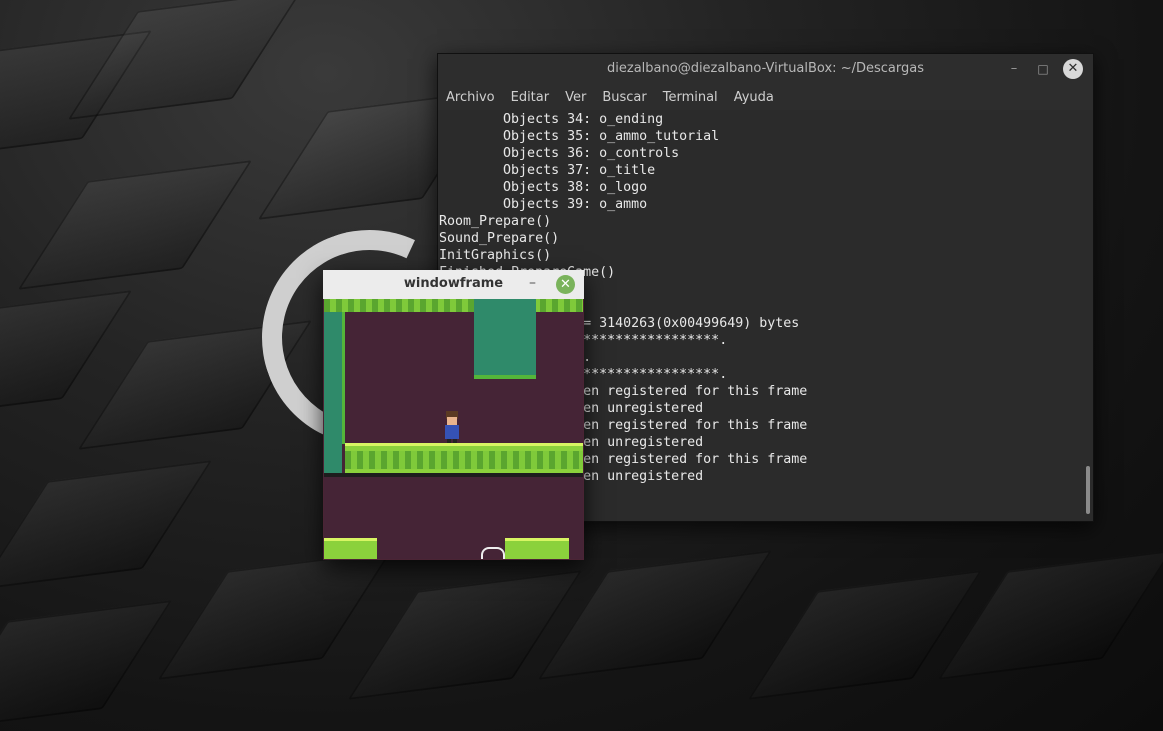 This screenshot has width=1163, height=731. I want to click on game-title: windowframe, so click(453, 283).